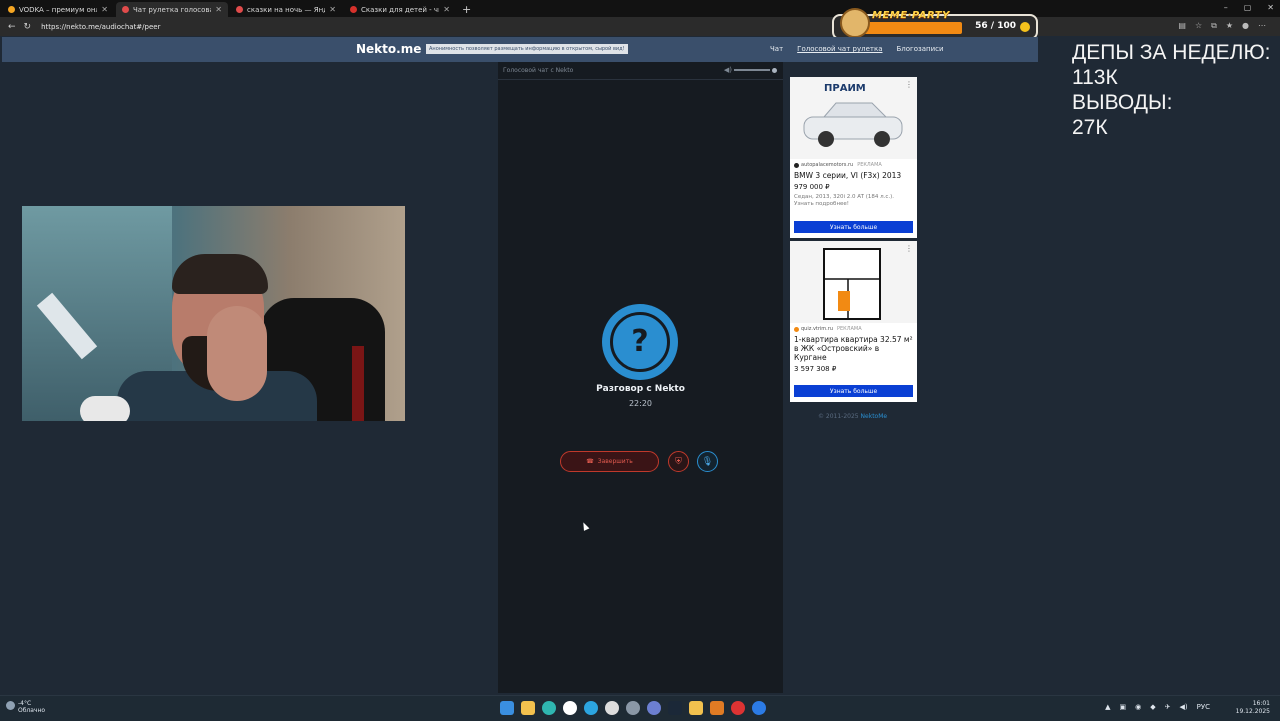 This screenshot has height=721, width=1280. What do you see at coordinates (570, 708) in the screenshot?
I see `yandex-browser-icon` at bounding box center [570, 708].